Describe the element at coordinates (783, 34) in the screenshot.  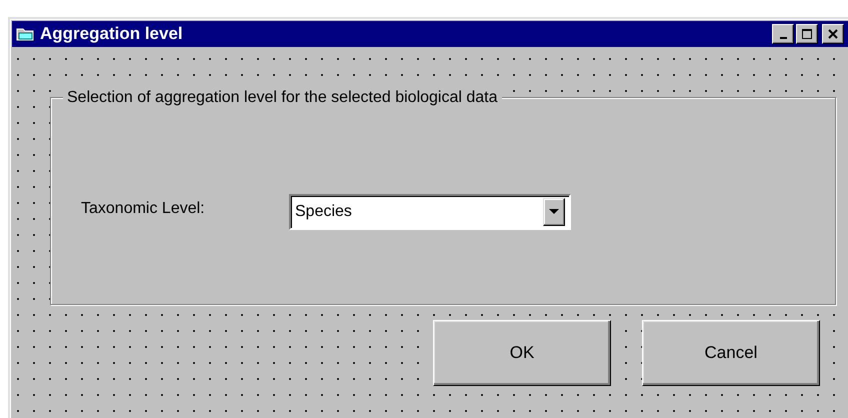
I see `minimize-button` at that location.